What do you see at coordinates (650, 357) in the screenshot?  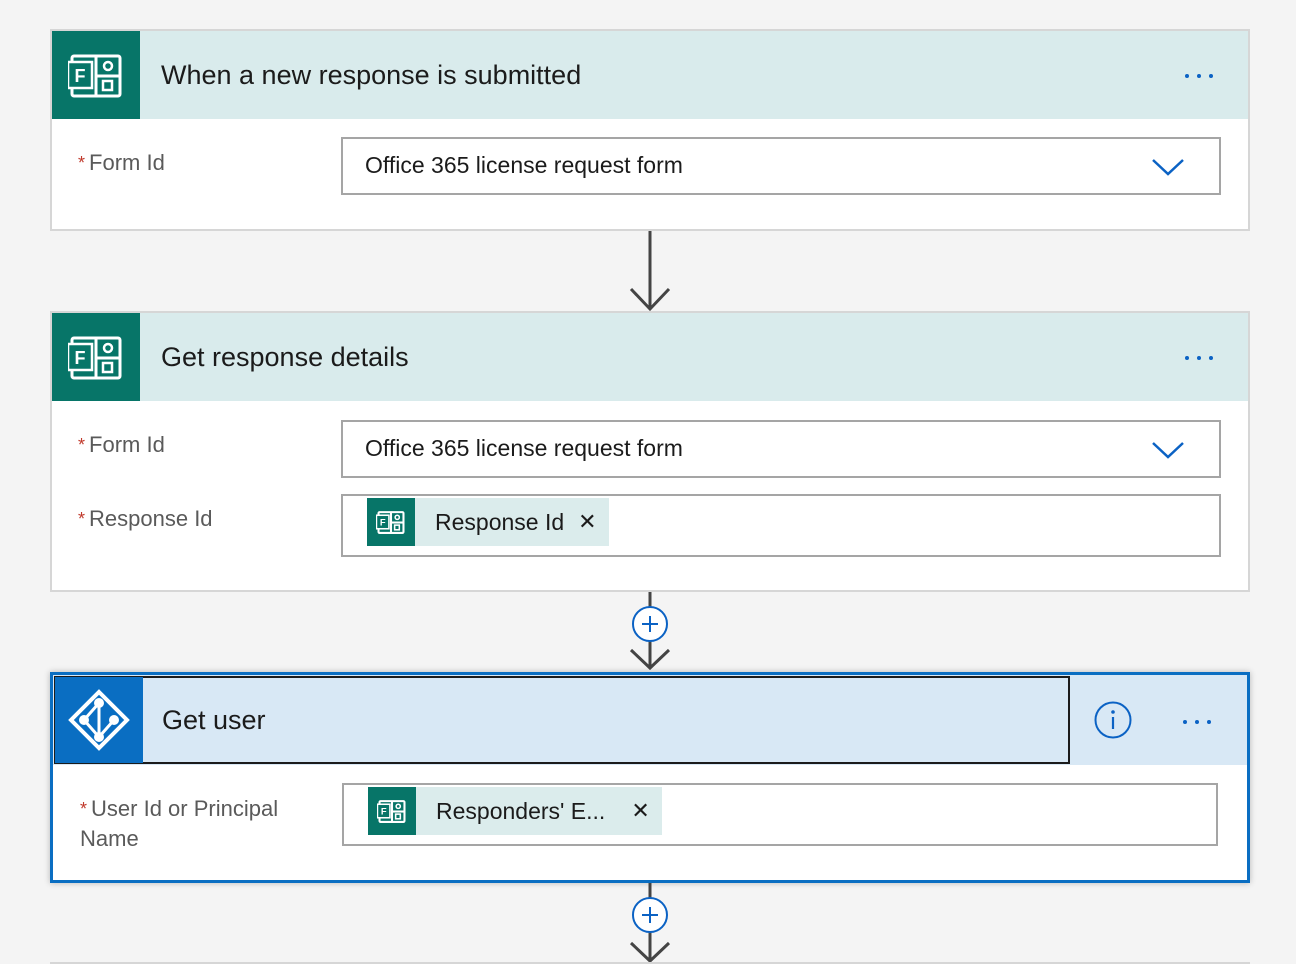 I see `action-card-header: F Get response details` at bounding box center [650, 357].